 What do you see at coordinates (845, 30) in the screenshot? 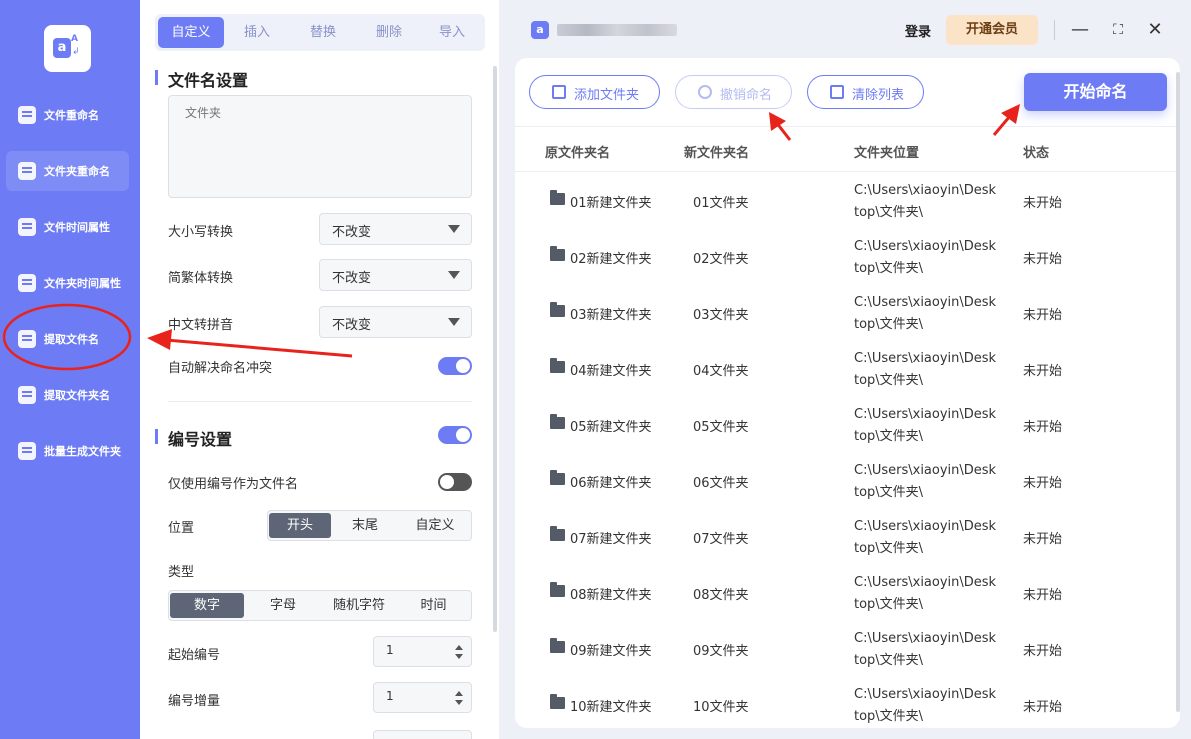
I see `title-bar: a 登录 开通会员 — ⛶ ✕` at bounding box center [845, 30].